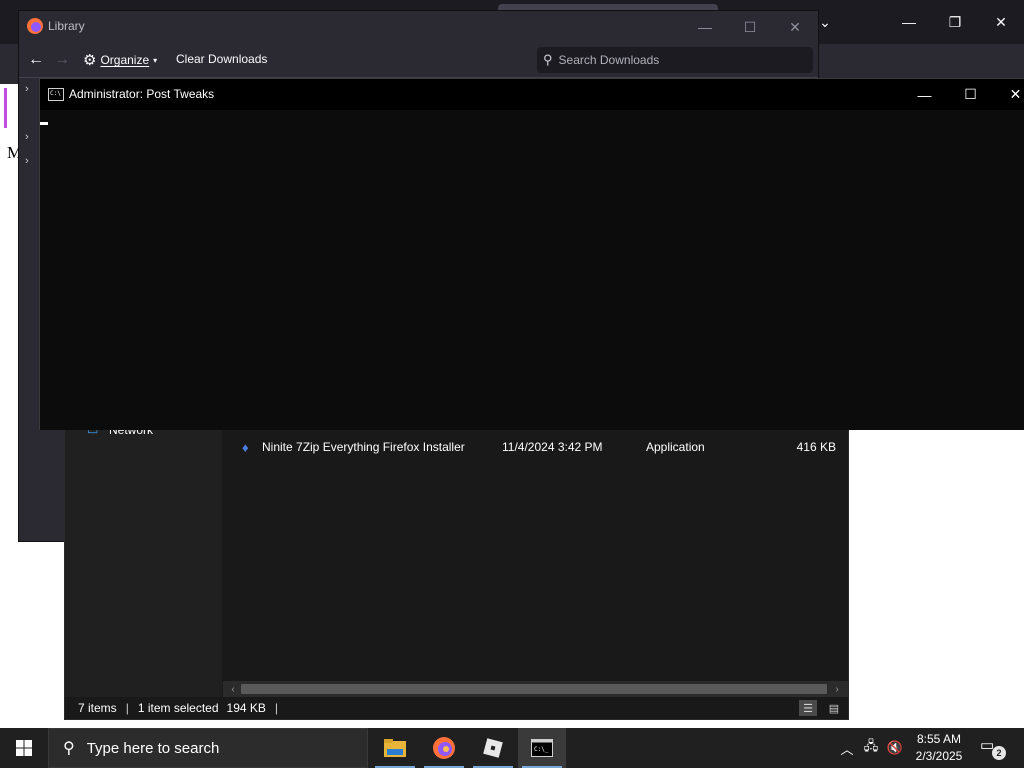  I want to click on console-titlebar: C:\ Administrator: Post Tweaks — ☐ ✕, so click(532, 94).